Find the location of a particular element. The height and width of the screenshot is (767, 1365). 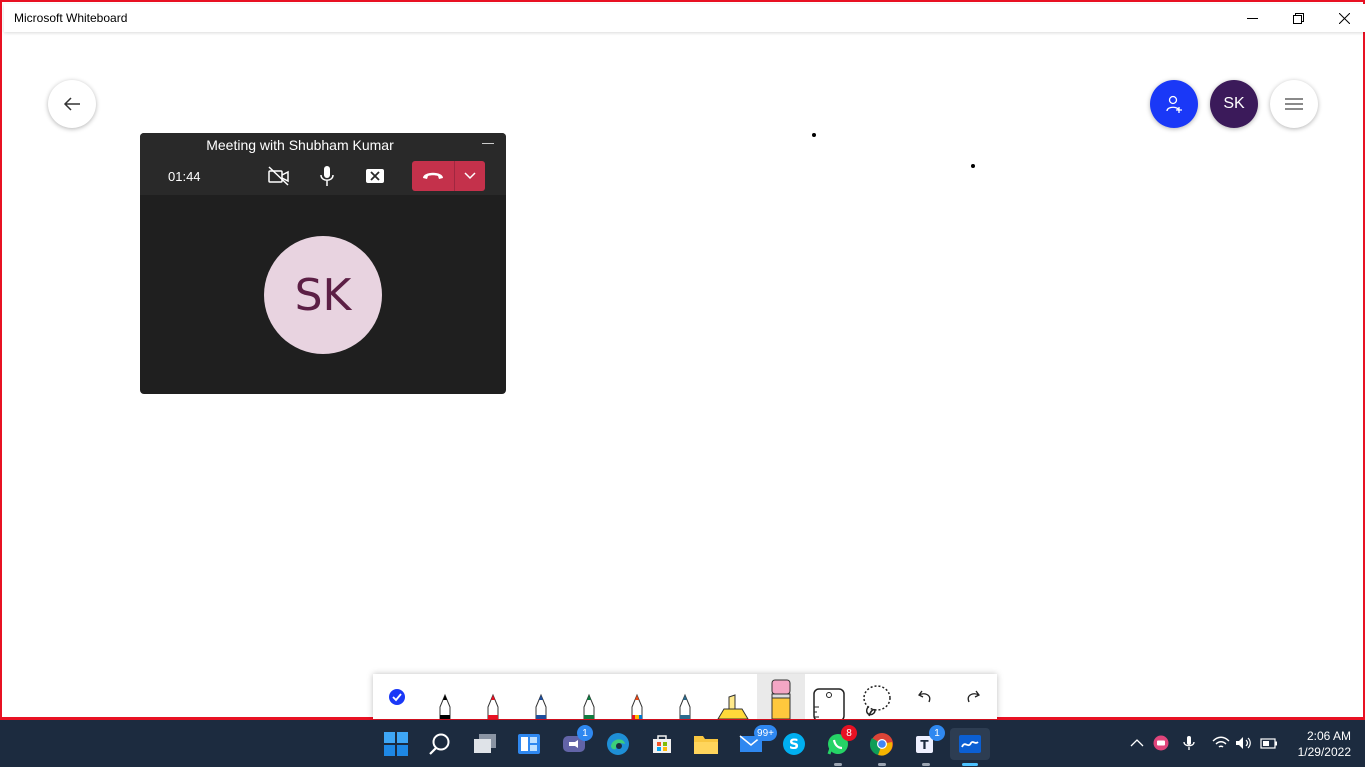

minimize-icon is located at coordinates (1252, 18).